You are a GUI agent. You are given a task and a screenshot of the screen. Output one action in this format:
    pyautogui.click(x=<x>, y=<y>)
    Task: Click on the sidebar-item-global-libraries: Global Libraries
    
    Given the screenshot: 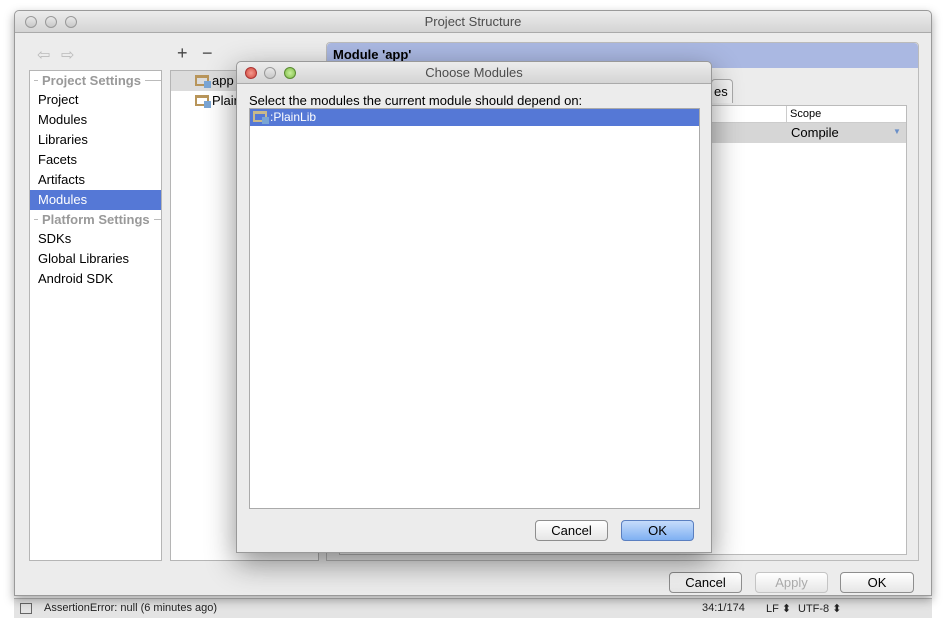 What is the action you would take?
    pyautogui.click(x=95, y=259)
    